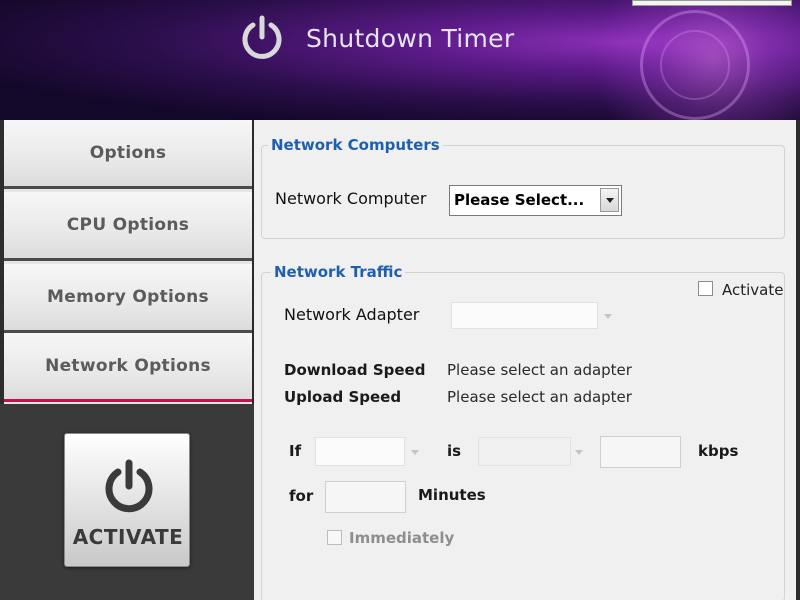 This screenshot has width=800, height=600. I want to click on network-adapter-select, so click(524, 315).